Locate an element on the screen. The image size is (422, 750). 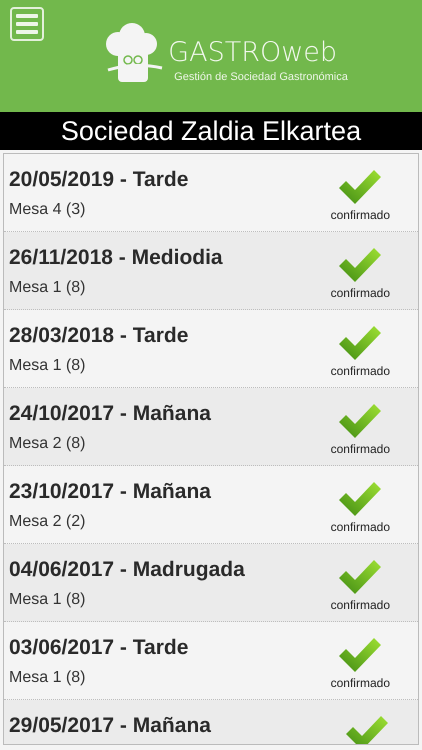
table-info: Mesa 4 (3) is located at coordinates (47, 210).